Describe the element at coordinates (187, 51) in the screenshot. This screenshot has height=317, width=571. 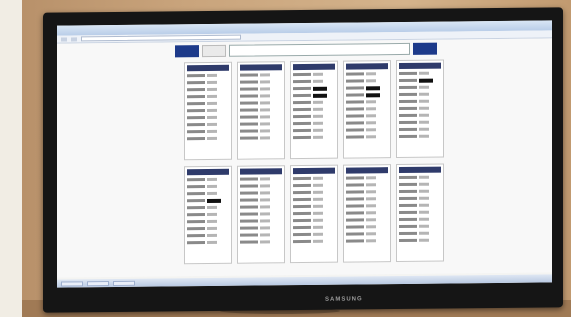
I see `left-logo` at that location.